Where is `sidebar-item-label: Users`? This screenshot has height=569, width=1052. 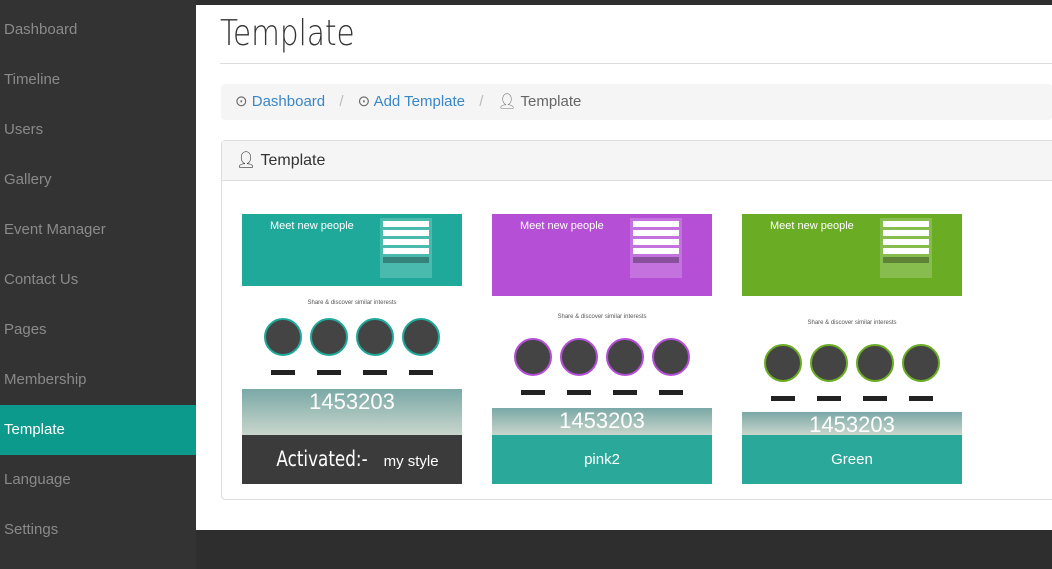 sidebar-item-label: Users is located at coordinates (24, 129).